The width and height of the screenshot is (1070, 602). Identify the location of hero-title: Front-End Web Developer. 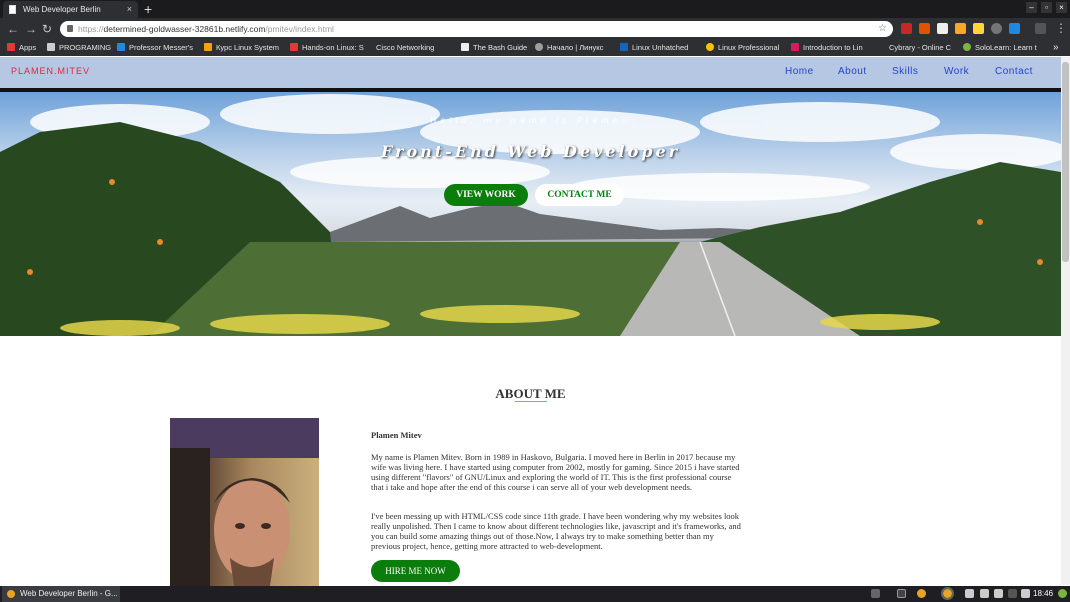
(530, 151).